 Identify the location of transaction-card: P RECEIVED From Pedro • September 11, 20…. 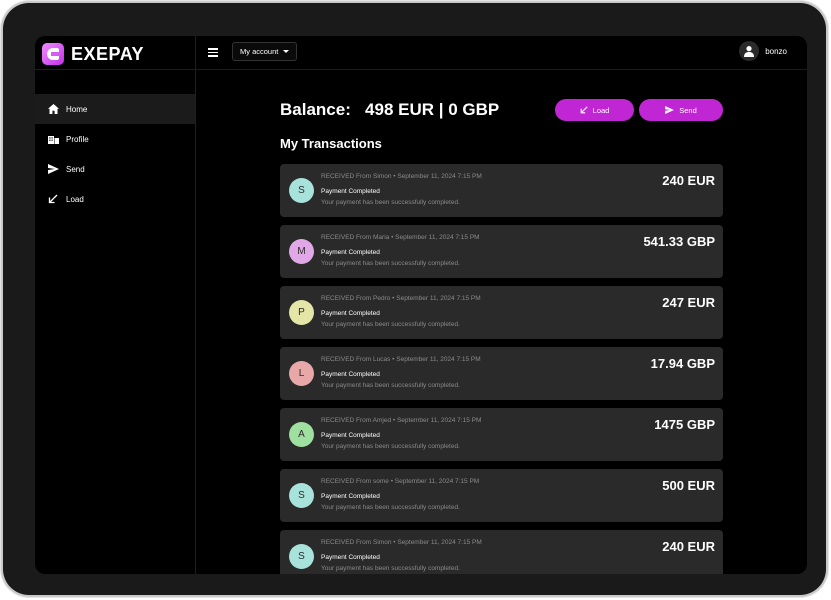
(501, 312).